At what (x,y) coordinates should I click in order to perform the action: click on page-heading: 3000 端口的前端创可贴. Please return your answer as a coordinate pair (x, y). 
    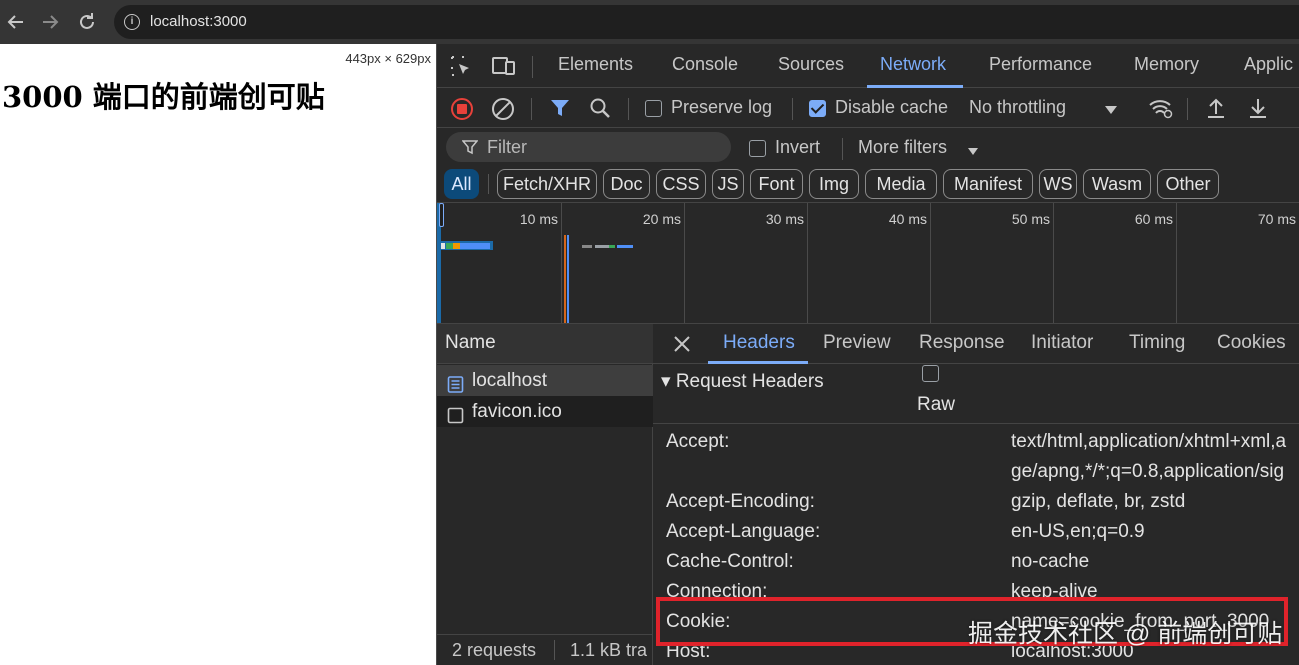
    Looking at the image, I should click on (163, 97).